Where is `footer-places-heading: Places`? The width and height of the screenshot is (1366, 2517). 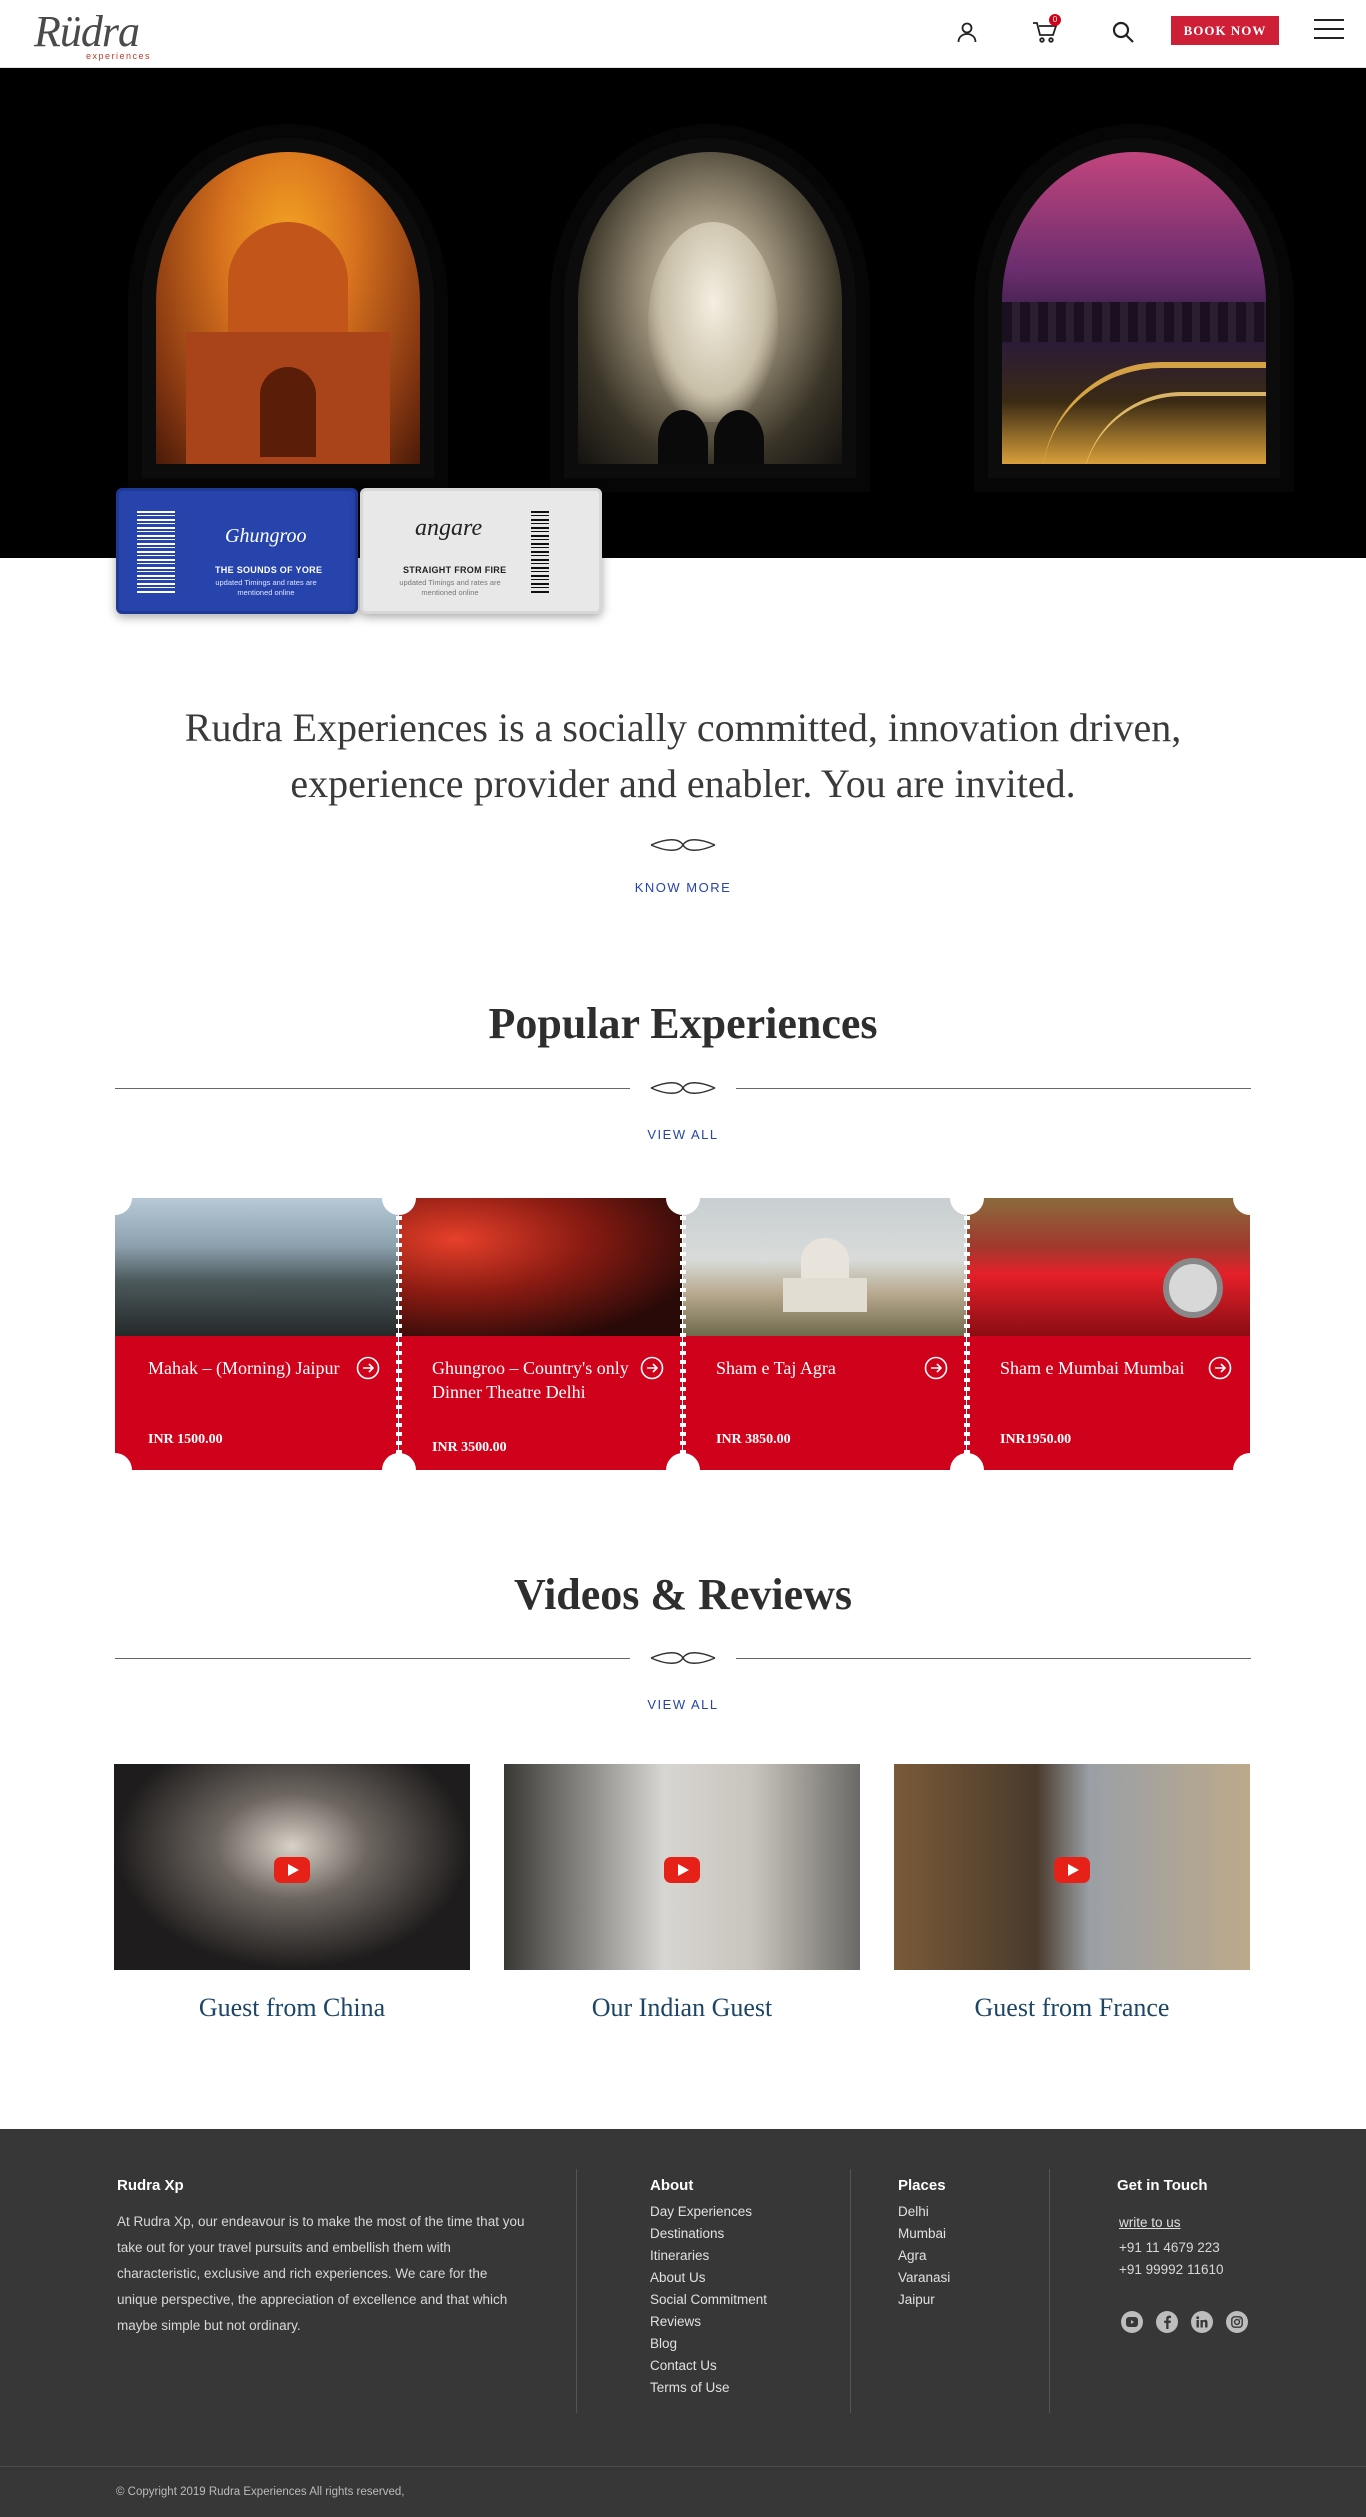
footer-places-heading: Places is located at coordinates (922, 2185).